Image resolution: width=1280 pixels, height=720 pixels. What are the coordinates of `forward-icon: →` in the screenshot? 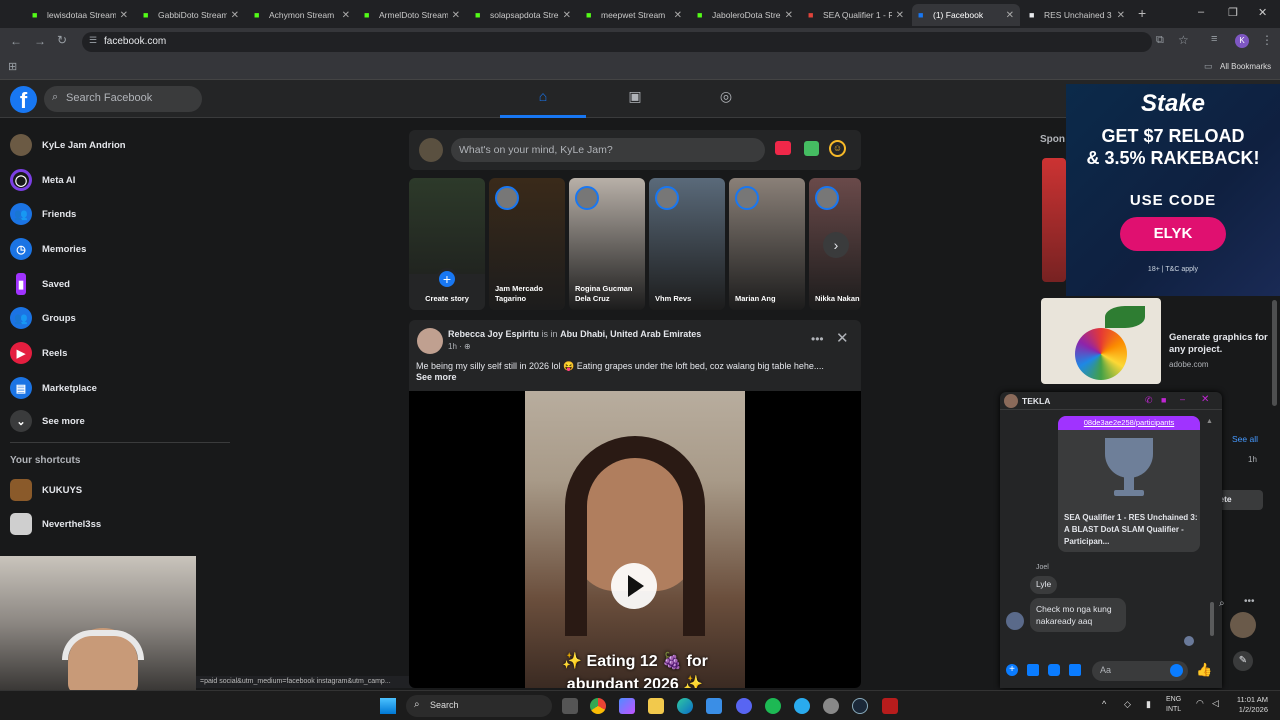 It's located at (40, 41).